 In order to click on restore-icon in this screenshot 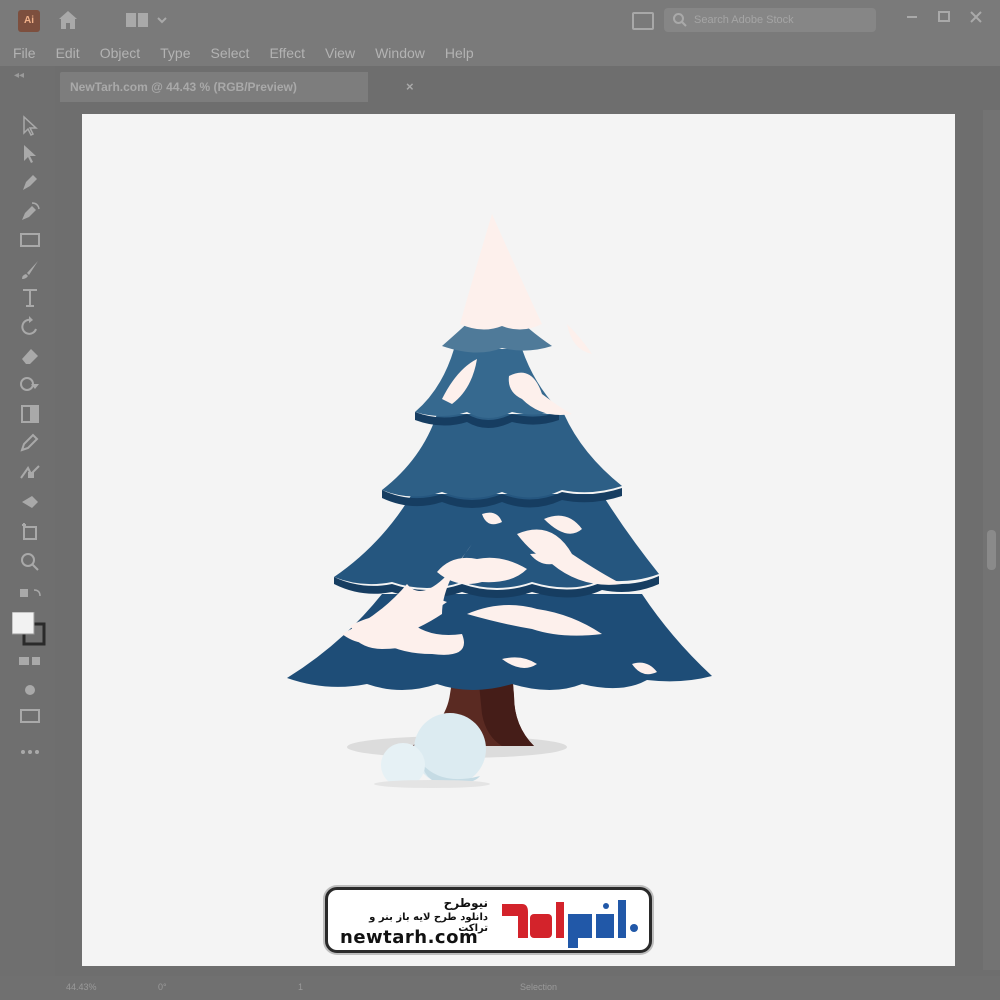, I will do `click(944, 17)`.